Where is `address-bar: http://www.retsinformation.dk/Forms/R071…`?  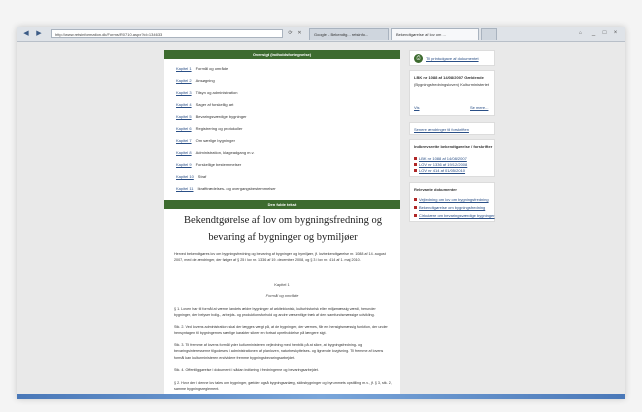
address-bar: http://www.retsinformation.dk/Forms/R071… is located at coordinates (167, 33).